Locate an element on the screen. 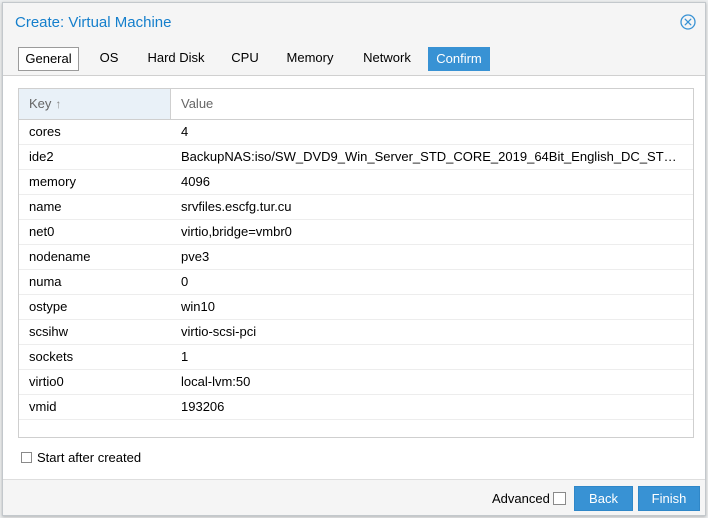 This screenshot has width=708, height=518. dialog-titlebar: Create: Virtual Machine is located at coordinates (354, 22).